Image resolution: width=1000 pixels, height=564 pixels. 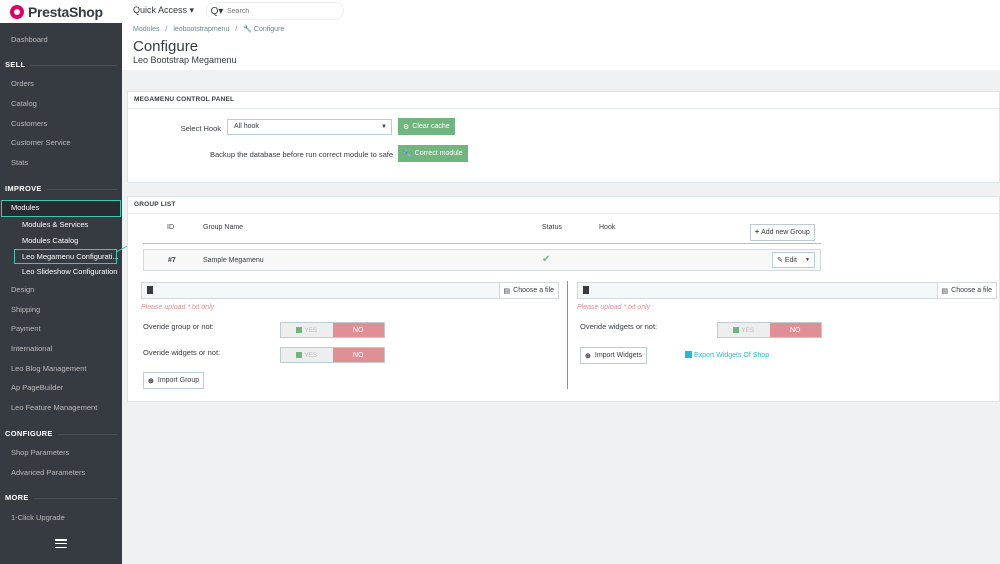 What do you see at coordinates (757, 232) in the screenshot?
I see `plus-icon: +` at bounding box center [757, 232].